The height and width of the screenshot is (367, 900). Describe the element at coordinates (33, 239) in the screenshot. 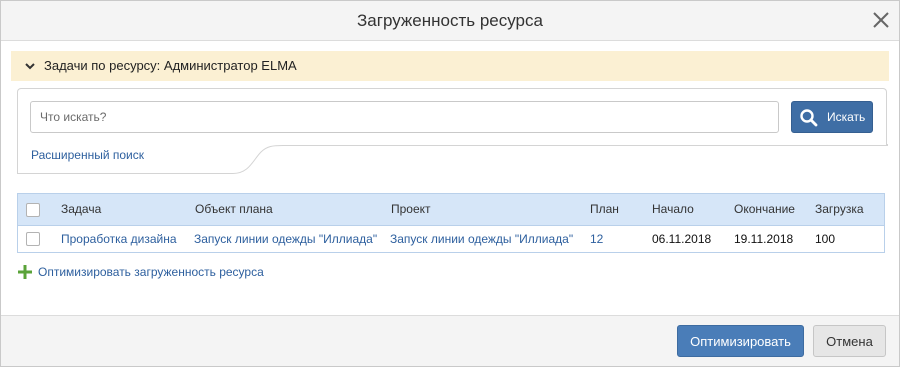

I see `row-checkbox` at that location.